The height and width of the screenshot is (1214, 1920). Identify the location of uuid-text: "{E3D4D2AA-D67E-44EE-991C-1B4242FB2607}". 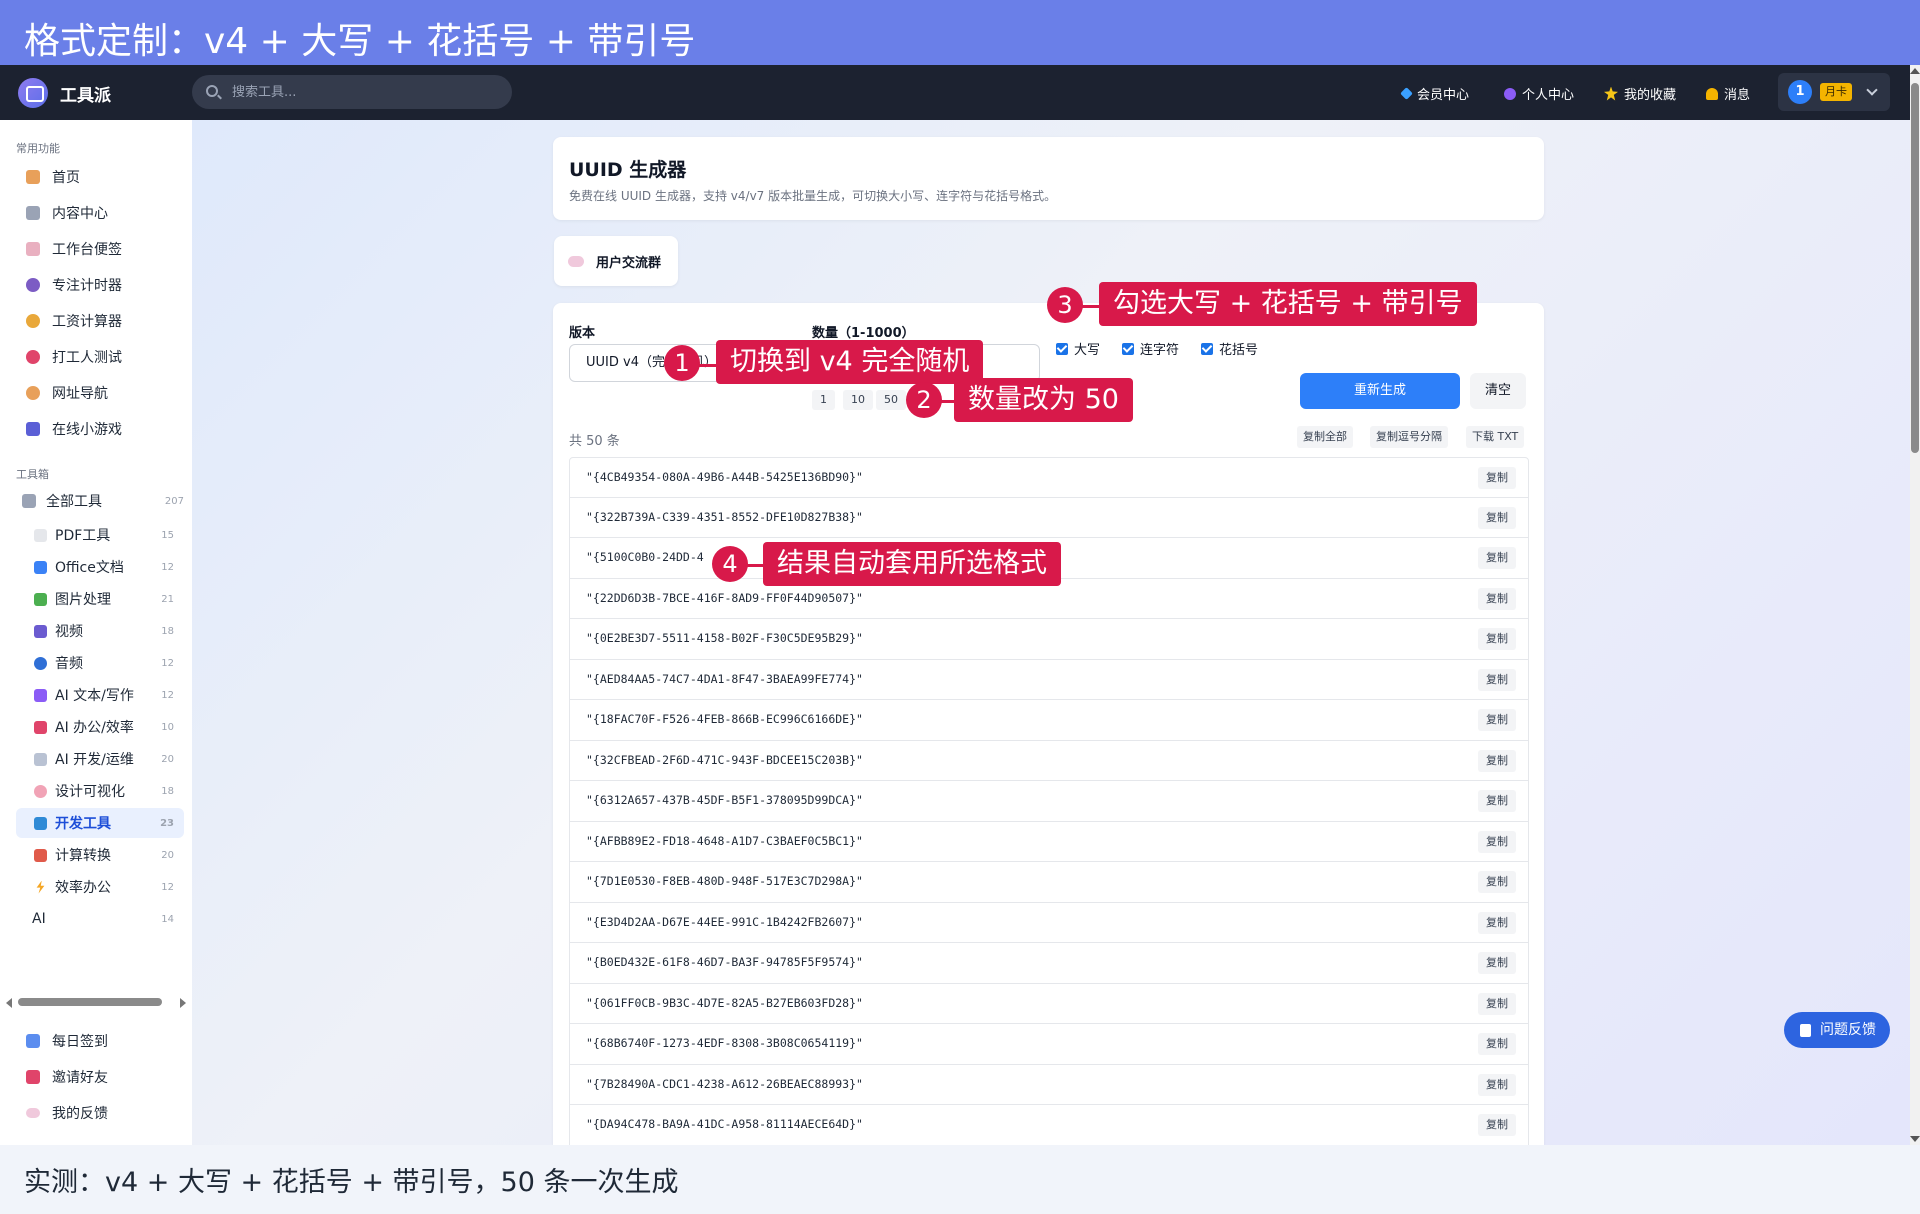
(724, 921).